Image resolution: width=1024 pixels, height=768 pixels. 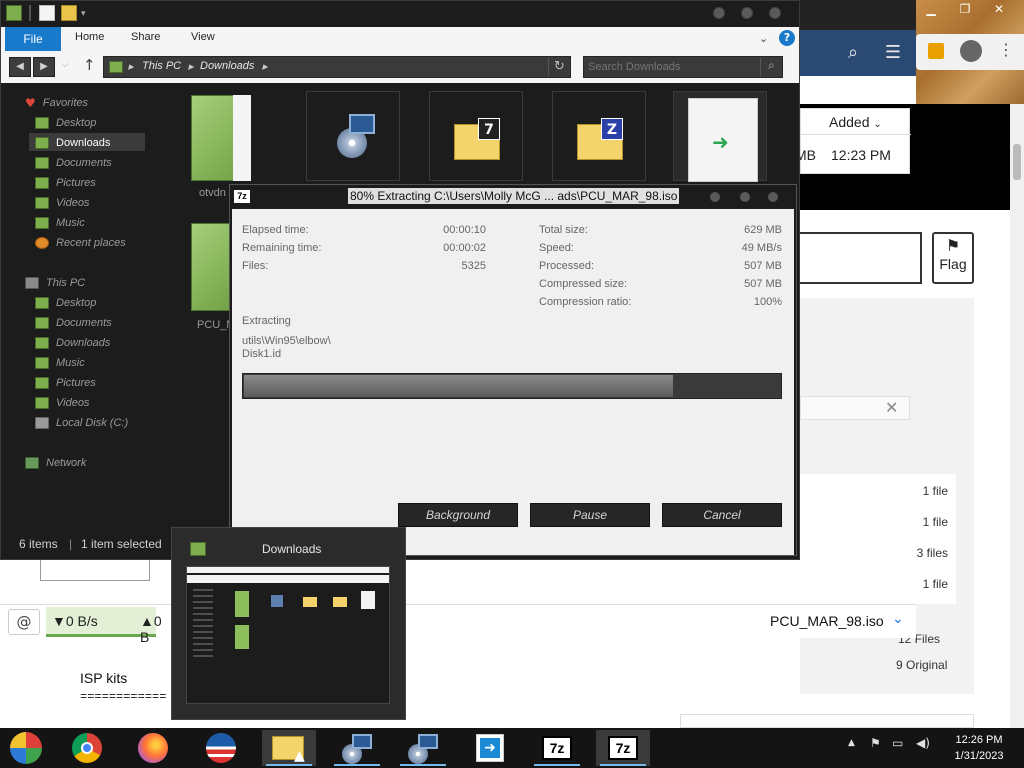 I want to click on expand-ribbon-icon: ⌄, so click(x=763, y=38).